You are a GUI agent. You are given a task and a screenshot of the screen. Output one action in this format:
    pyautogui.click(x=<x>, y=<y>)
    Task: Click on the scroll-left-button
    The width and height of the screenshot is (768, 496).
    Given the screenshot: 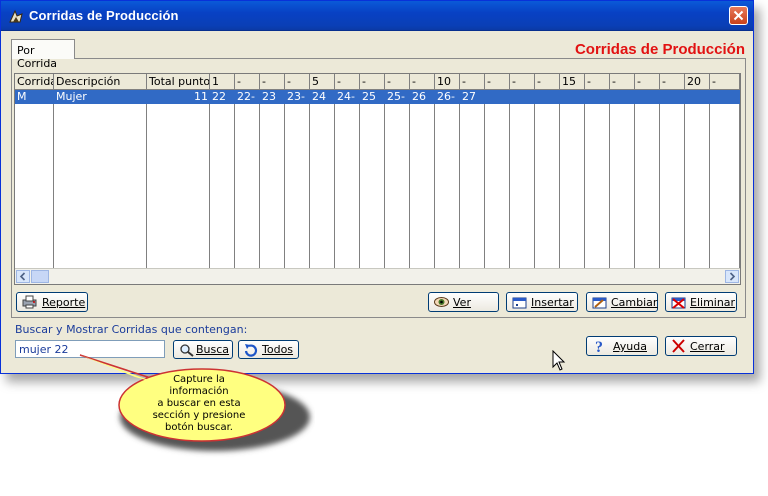 What is the action you would take?
    pyautogui.click(x=23, y=276)
    